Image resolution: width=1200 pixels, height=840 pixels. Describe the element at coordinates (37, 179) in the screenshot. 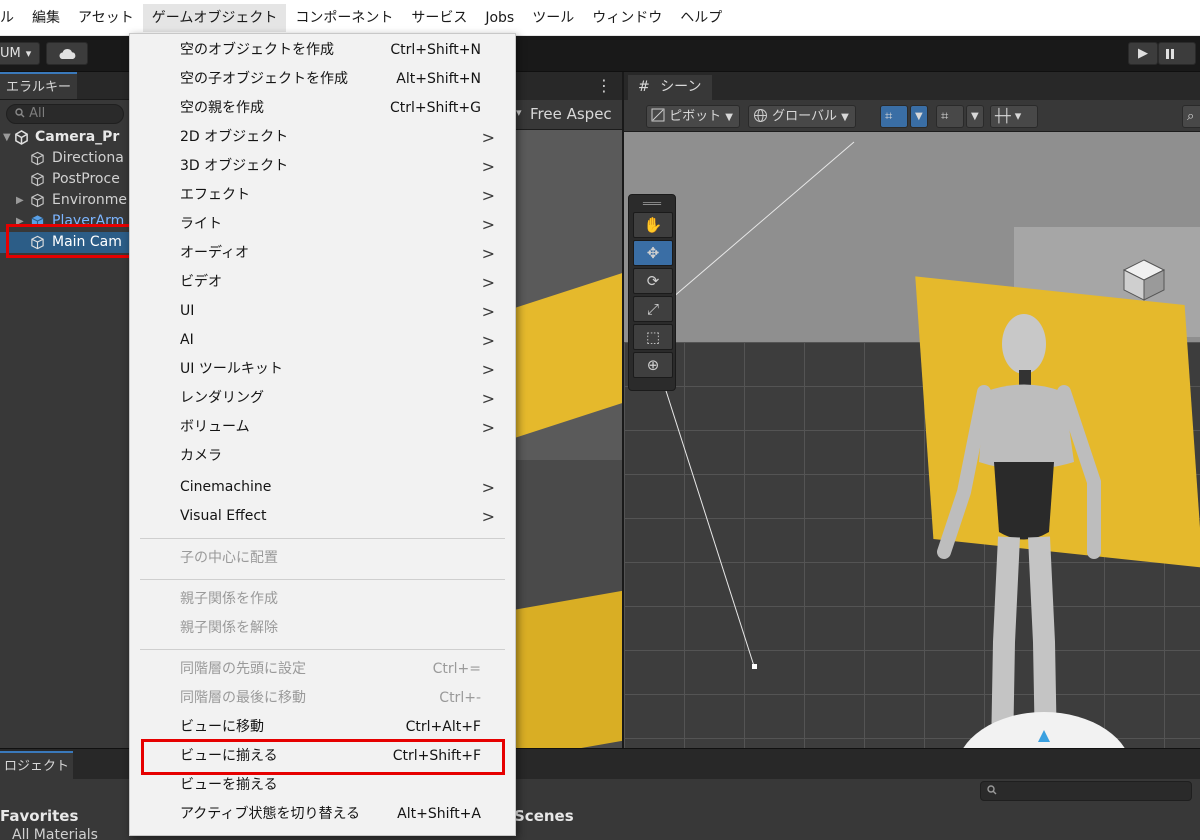

I see `gameobject-cube-icon` at that location.